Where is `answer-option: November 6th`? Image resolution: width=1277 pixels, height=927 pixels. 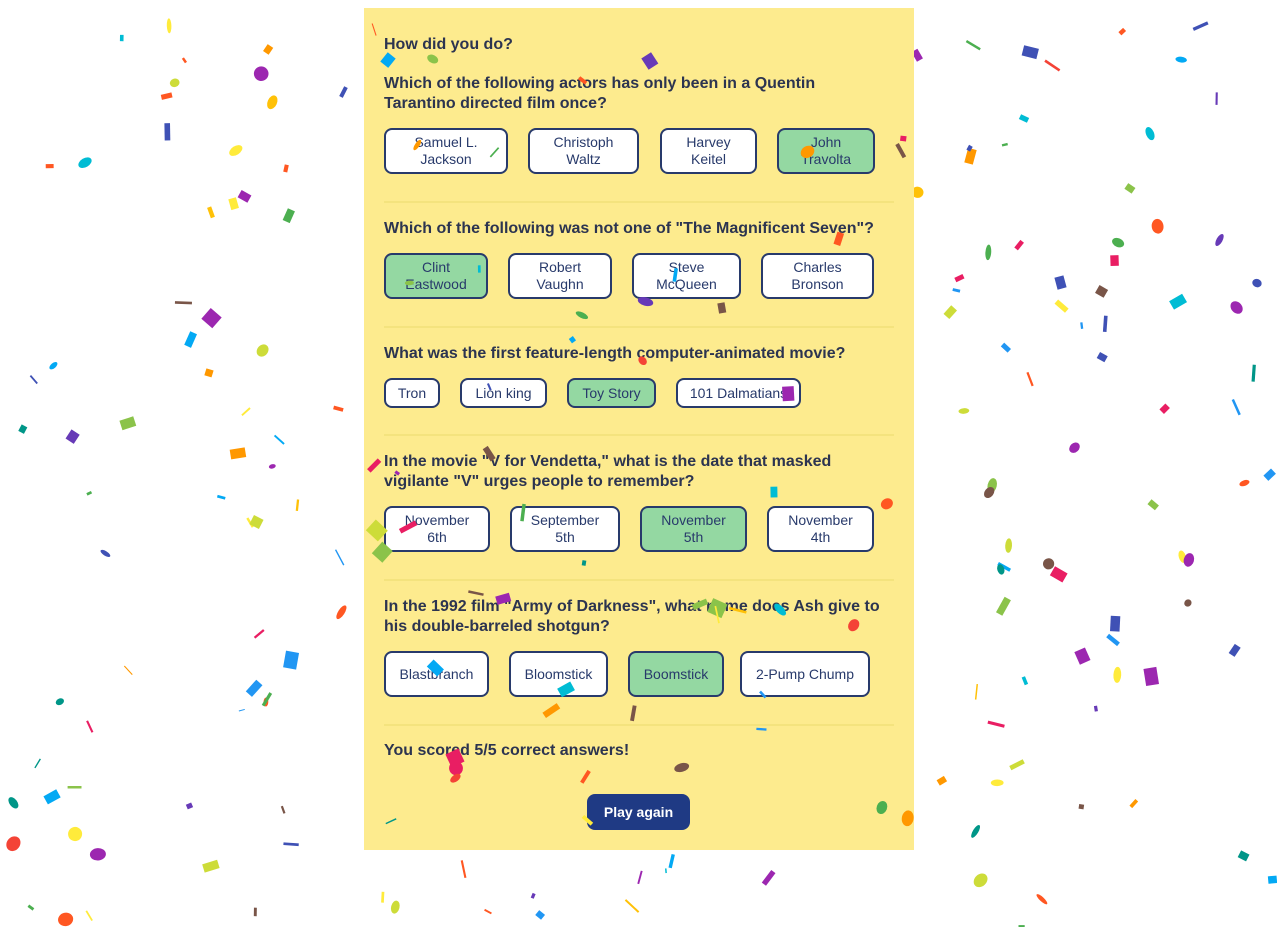
answer-option: November 6th is located at coordinates (437, 529).